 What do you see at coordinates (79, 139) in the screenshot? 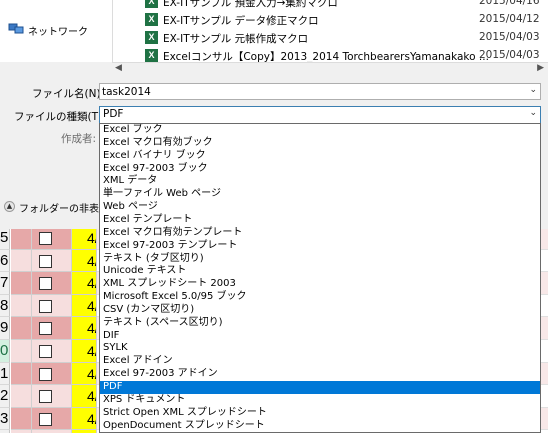
I see `author-label: 作成者:` at bounding box center [79, 139].